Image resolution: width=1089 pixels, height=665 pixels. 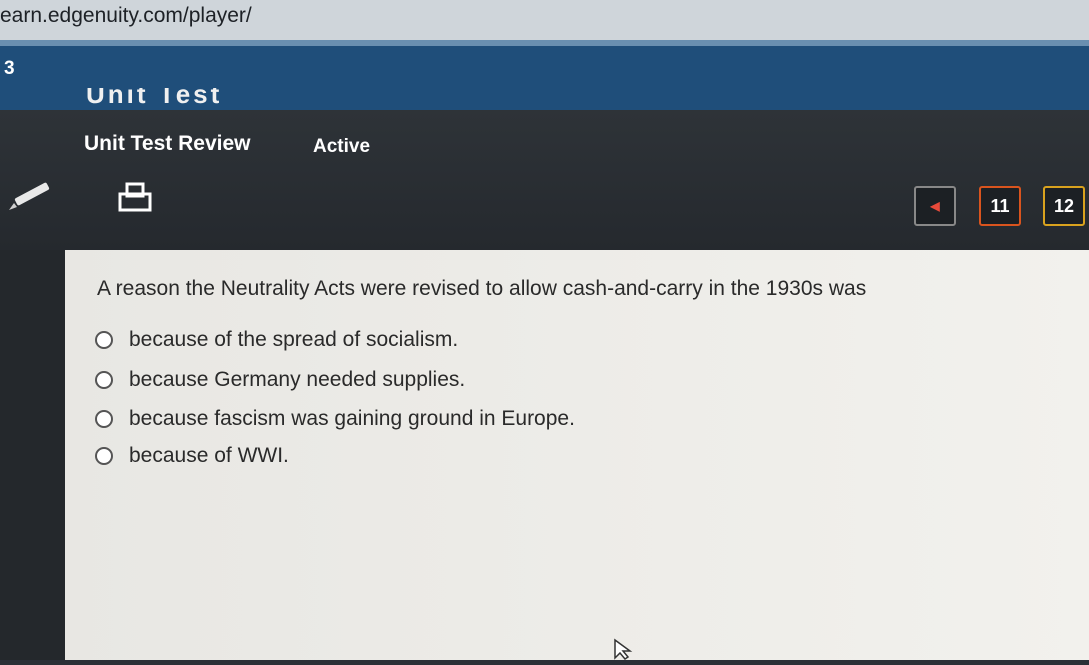 I want to click on assessment-title: Unit Test Review, so click(x=167, y=143).